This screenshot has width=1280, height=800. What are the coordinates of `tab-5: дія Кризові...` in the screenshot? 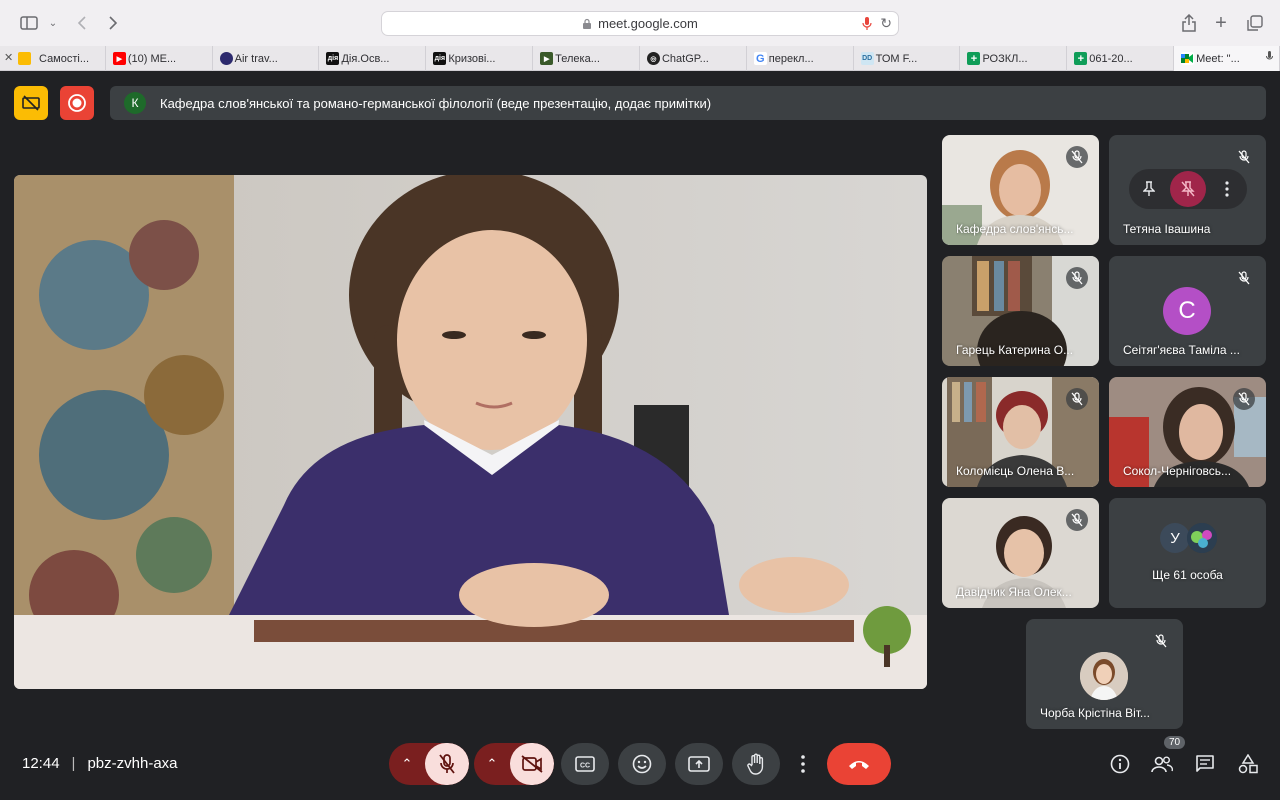 It's located at (480, 58).